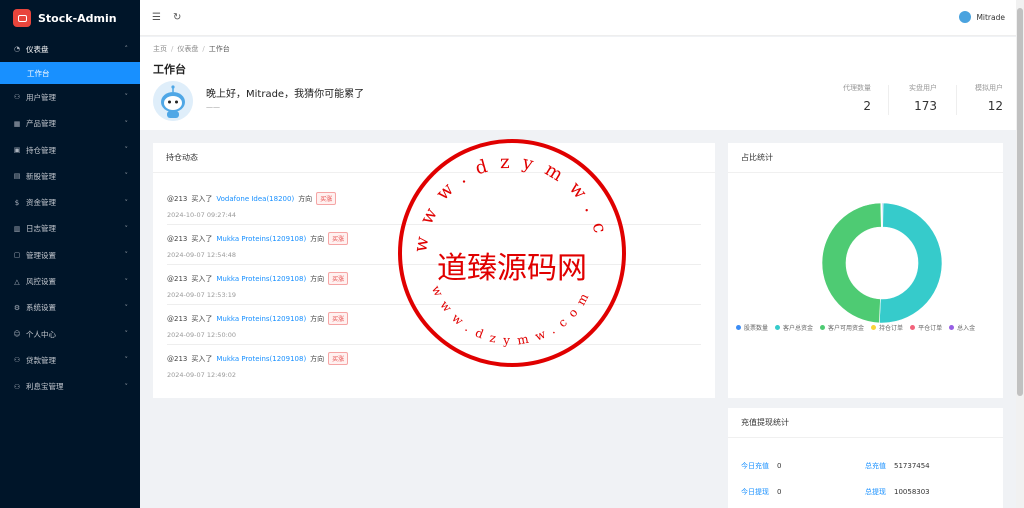 The image size is (1024, 508). I want to click on position-time: 2024-09-07 12:54:48, so click(202, 255).